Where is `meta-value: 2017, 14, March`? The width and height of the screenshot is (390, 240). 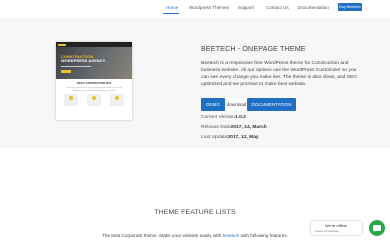
meta-value: 2017, 14, March is located at coordinates (248, 127).